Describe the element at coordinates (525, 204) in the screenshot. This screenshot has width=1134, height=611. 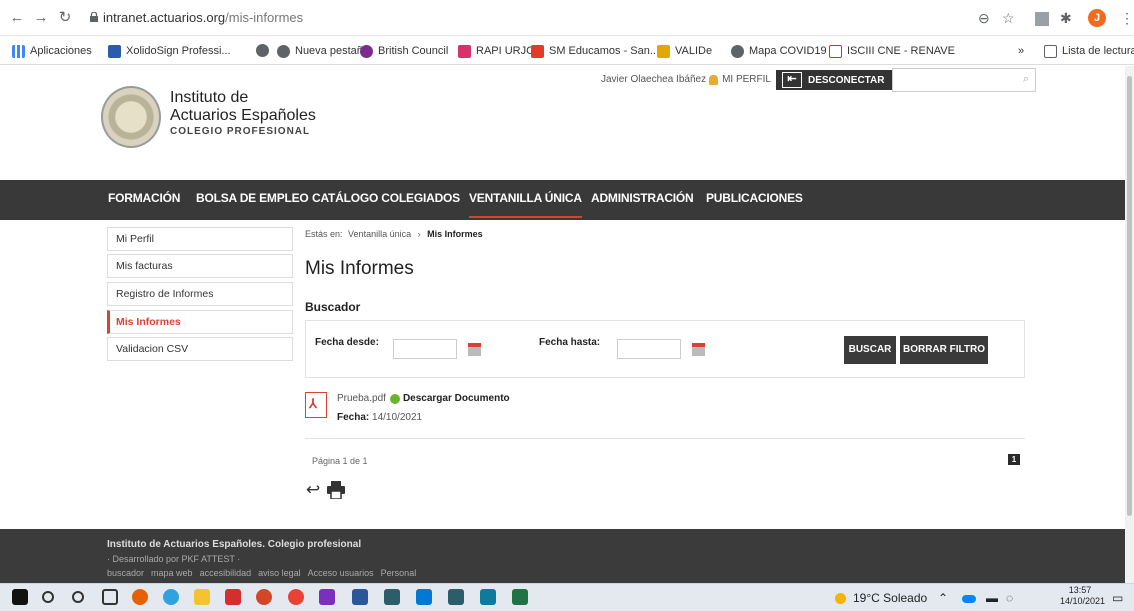
I see `nav-ventanilla-unica: VENTANILLA ÚNICA` at that location.